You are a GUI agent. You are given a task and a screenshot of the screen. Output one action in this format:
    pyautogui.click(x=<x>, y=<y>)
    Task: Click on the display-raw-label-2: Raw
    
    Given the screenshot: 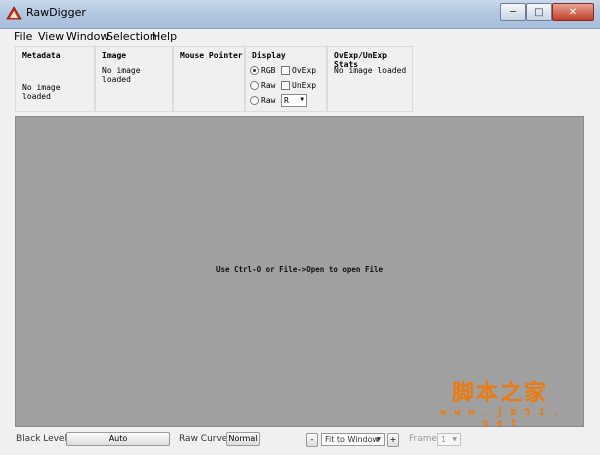 What is the action you would take?
    pyautogui.click(x=268, y=100)
    